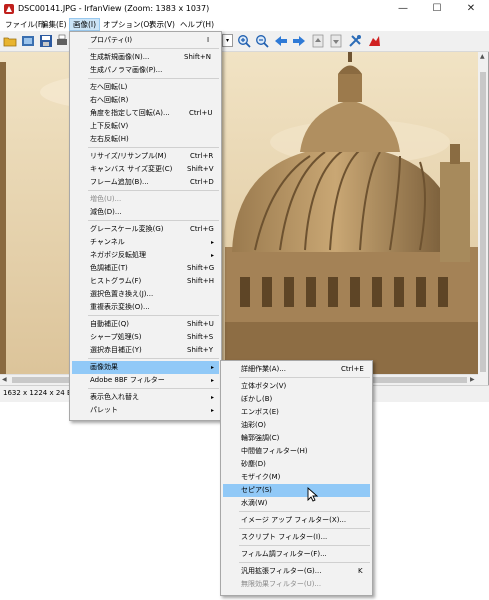 The height and width of the screenshot is (600, 489). I want to click on zoom-in-icon, so click(244, 41).